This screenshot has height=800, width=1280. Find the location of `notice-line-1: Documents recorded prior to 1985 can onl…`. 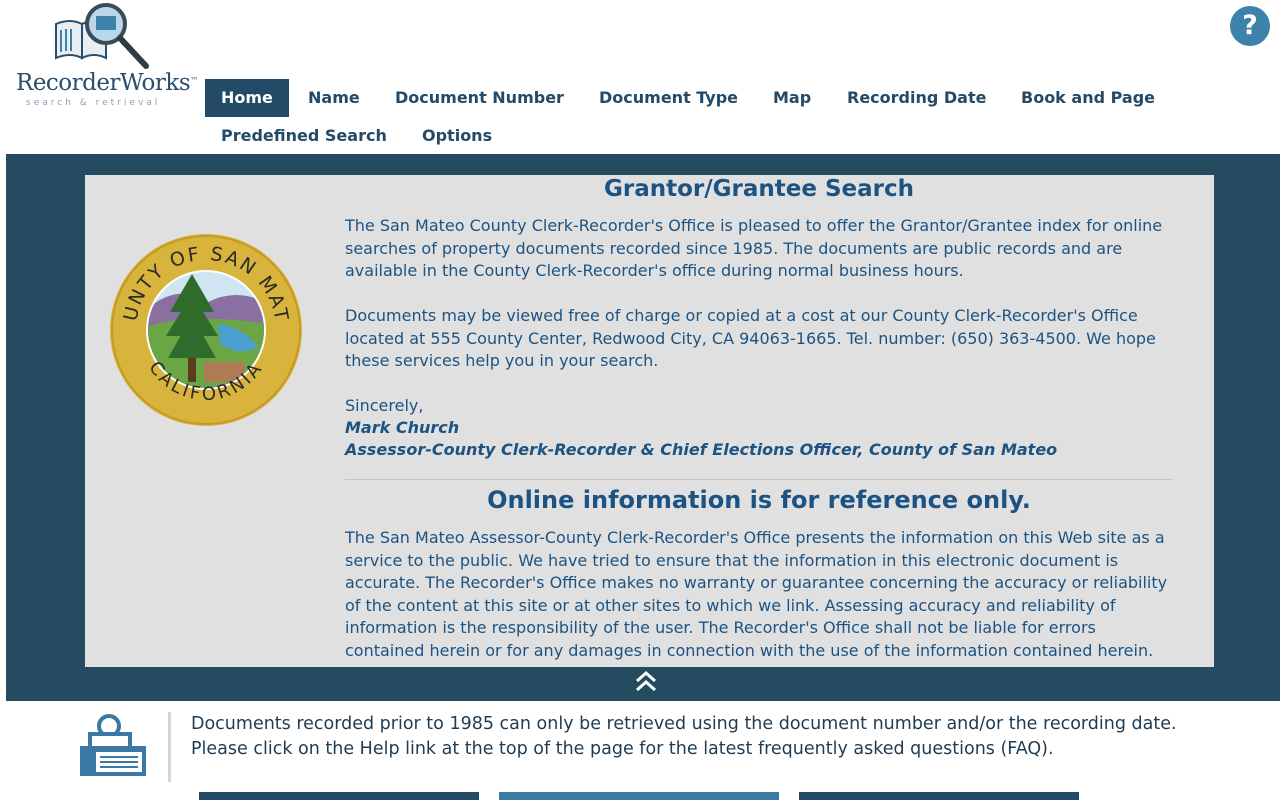

notice-line-1: Documents recorded prior to 1985 can onl… is located at coordinates (684, 724).